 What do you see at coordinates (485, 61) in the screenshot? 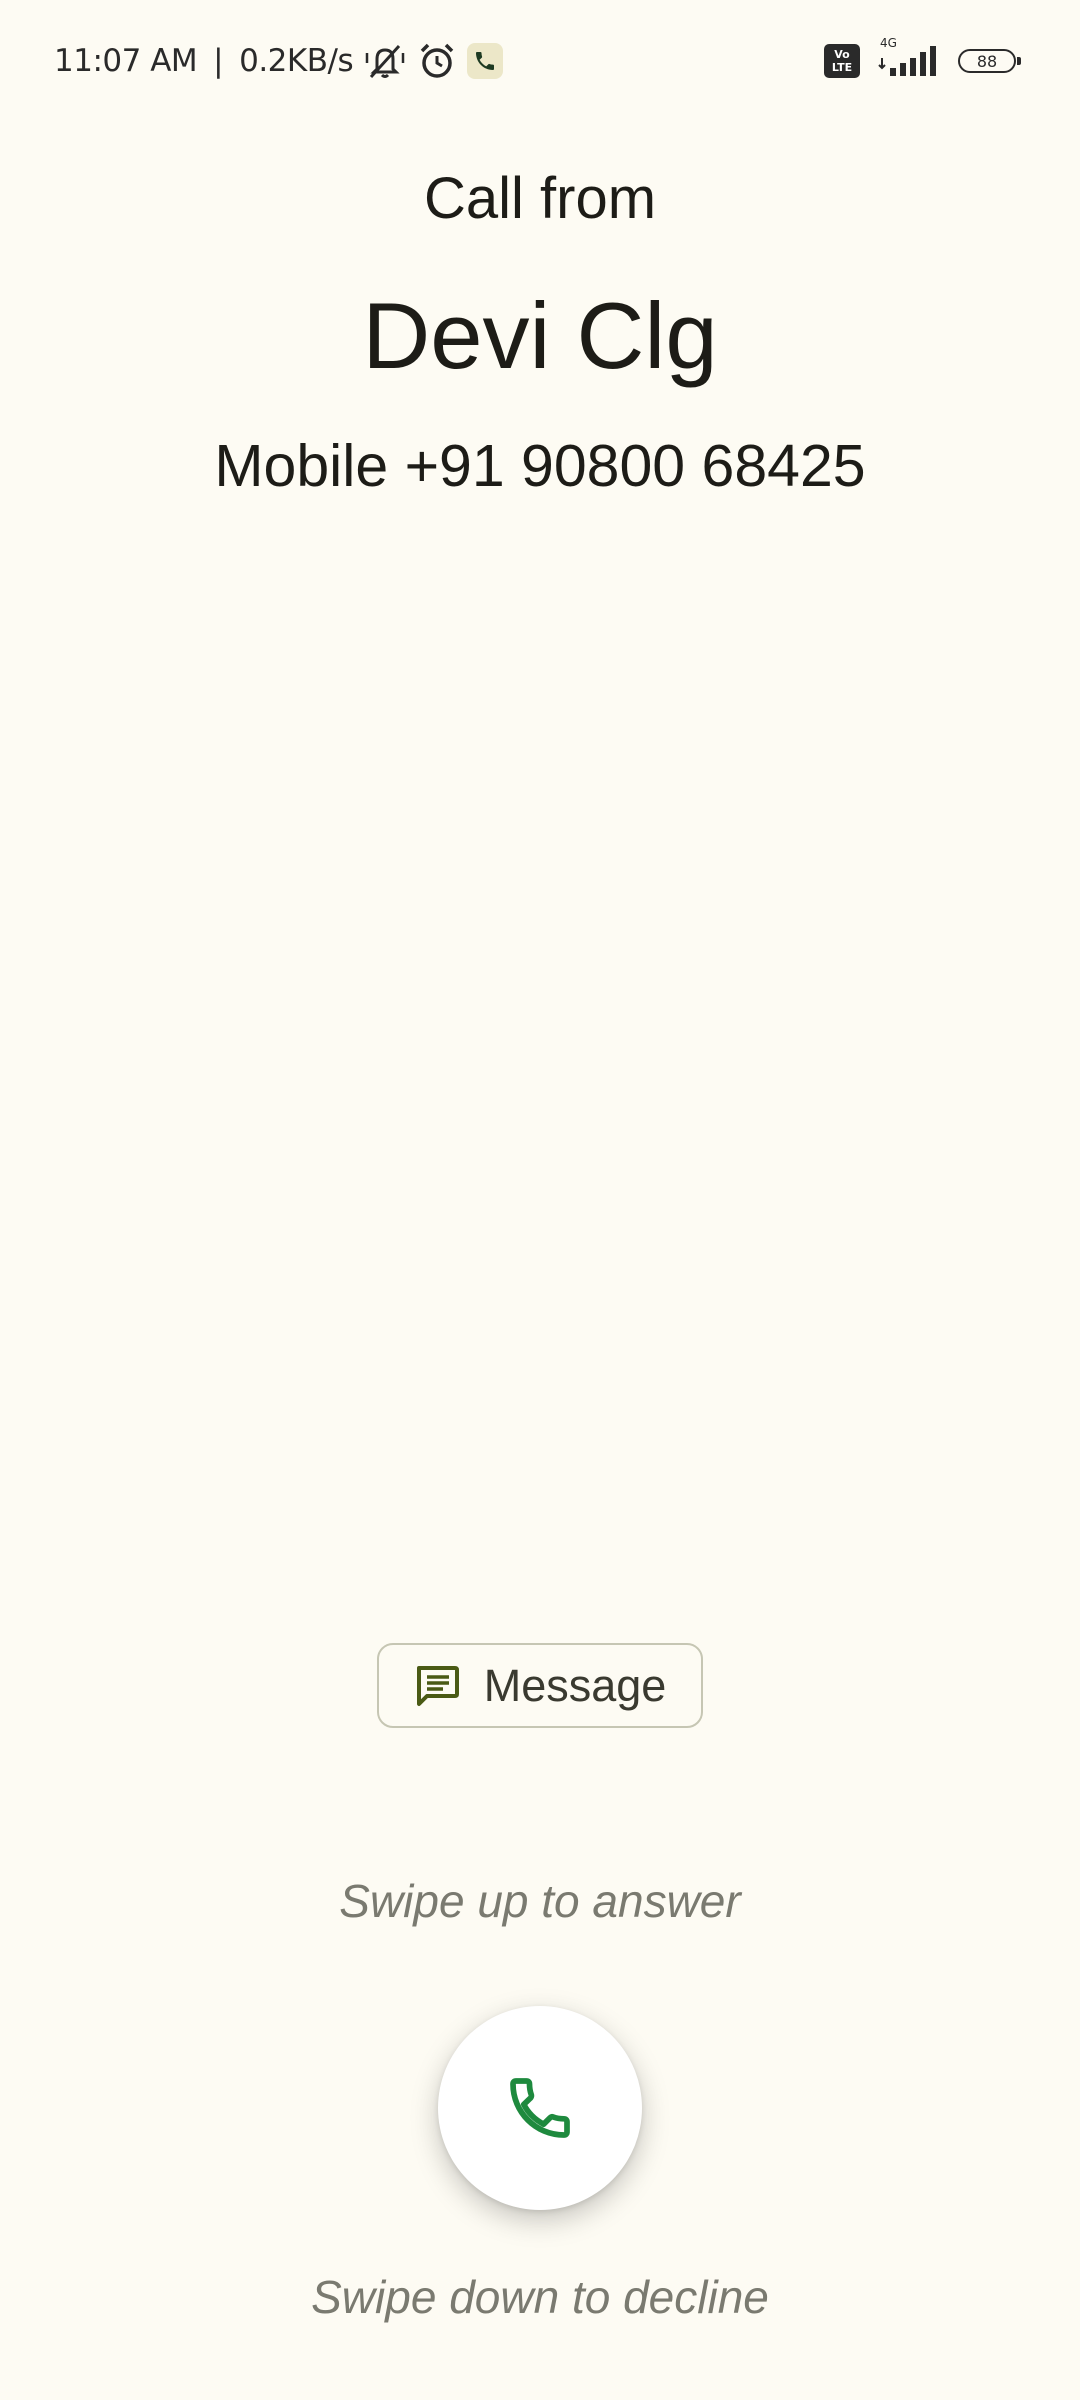
I see `phone-app-icon` at bounding box center [485, 61].